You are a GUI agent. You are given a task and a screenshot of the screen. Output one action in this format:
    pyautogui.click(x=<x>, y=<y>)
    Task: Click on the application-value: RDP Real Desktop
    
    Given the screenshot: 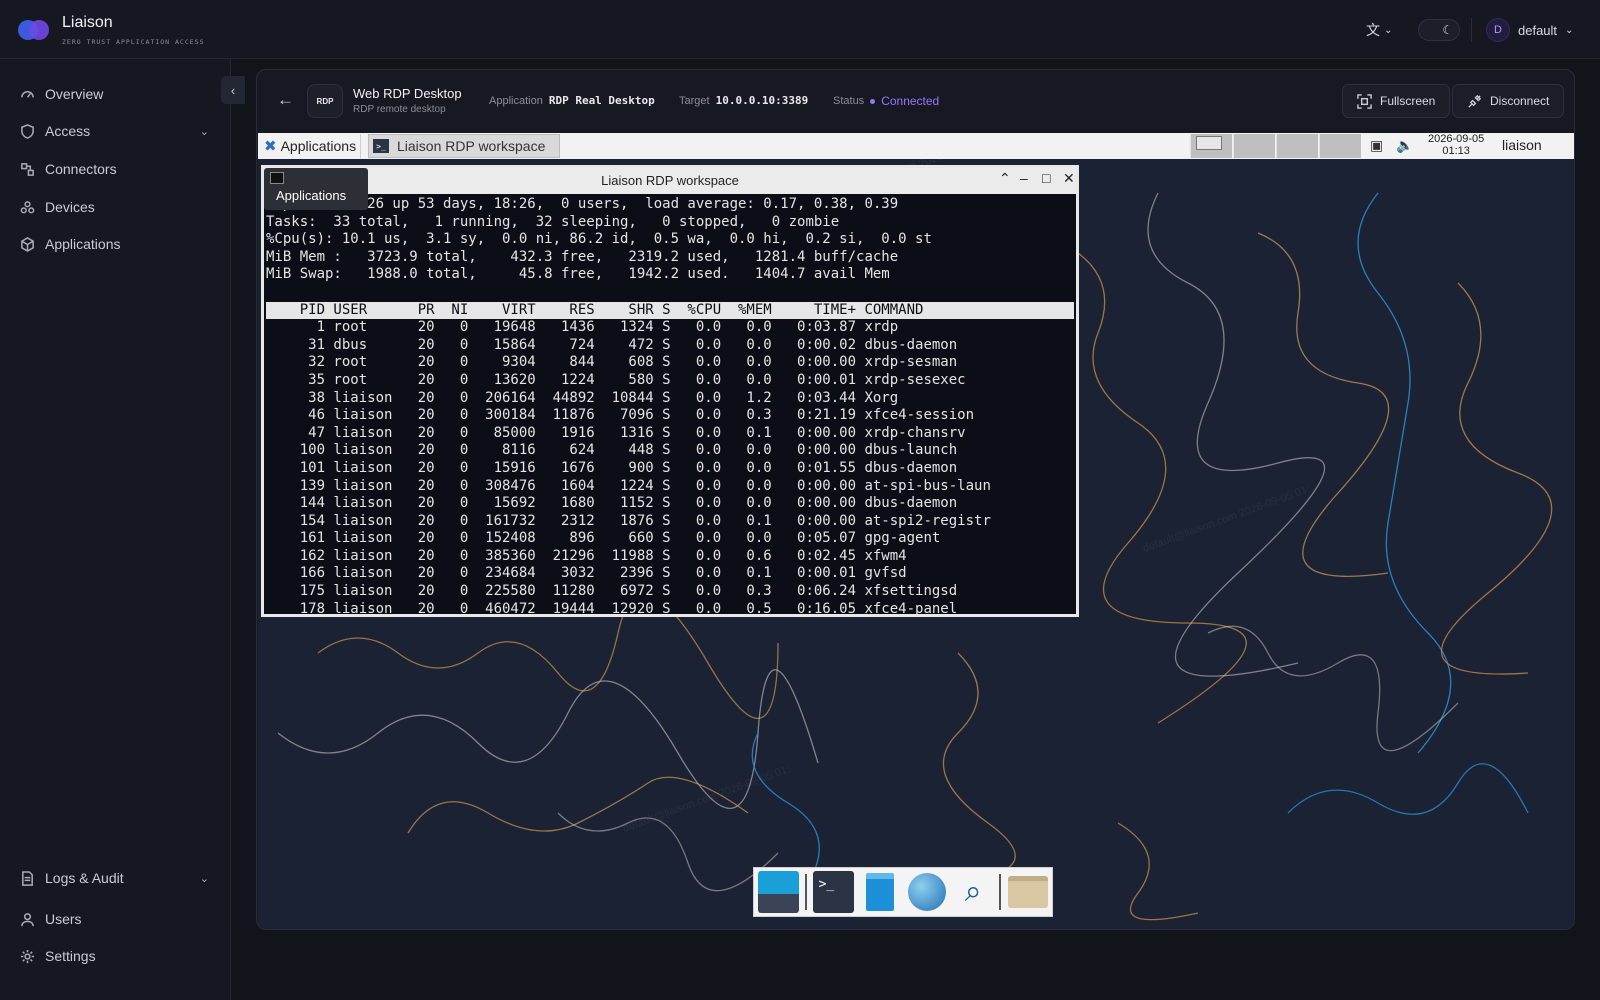 What is the action you would take?
    pyautogui.click(x=601, y=100)
    